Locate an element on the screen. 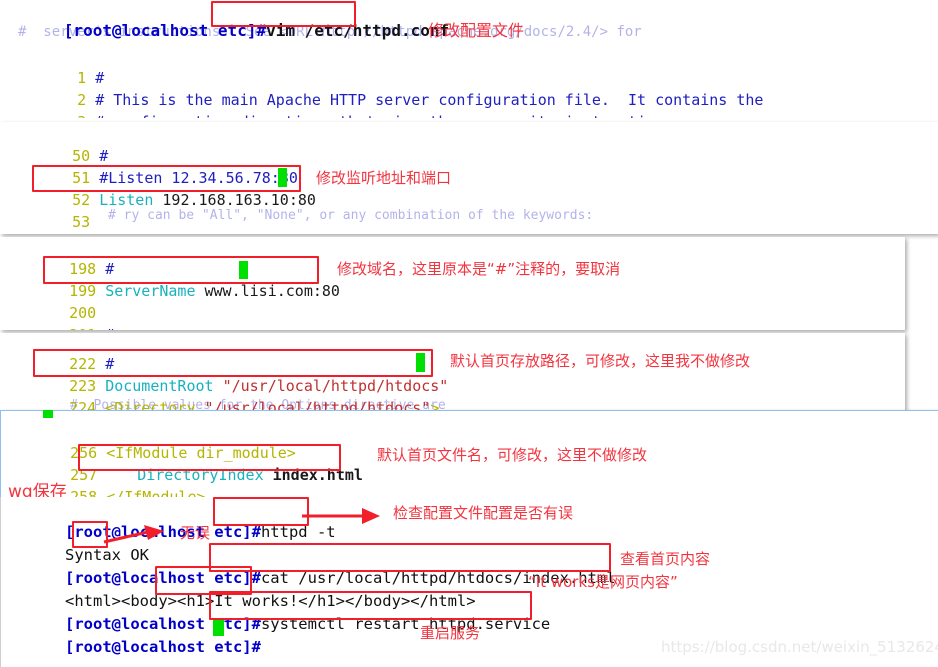 This screenshot has width=938, height=667. terminal-command: systemctl restart httpd.service is located at coordinates (405, 624).